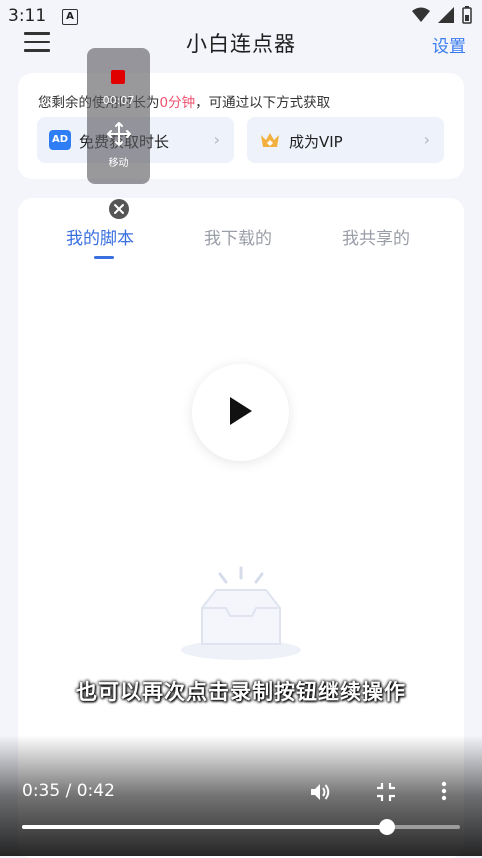 This screenshot has width=482, height=858. Describe the element at coordinates (104, 257) in the screenshot. I see `active-tab-indicator` at that location.